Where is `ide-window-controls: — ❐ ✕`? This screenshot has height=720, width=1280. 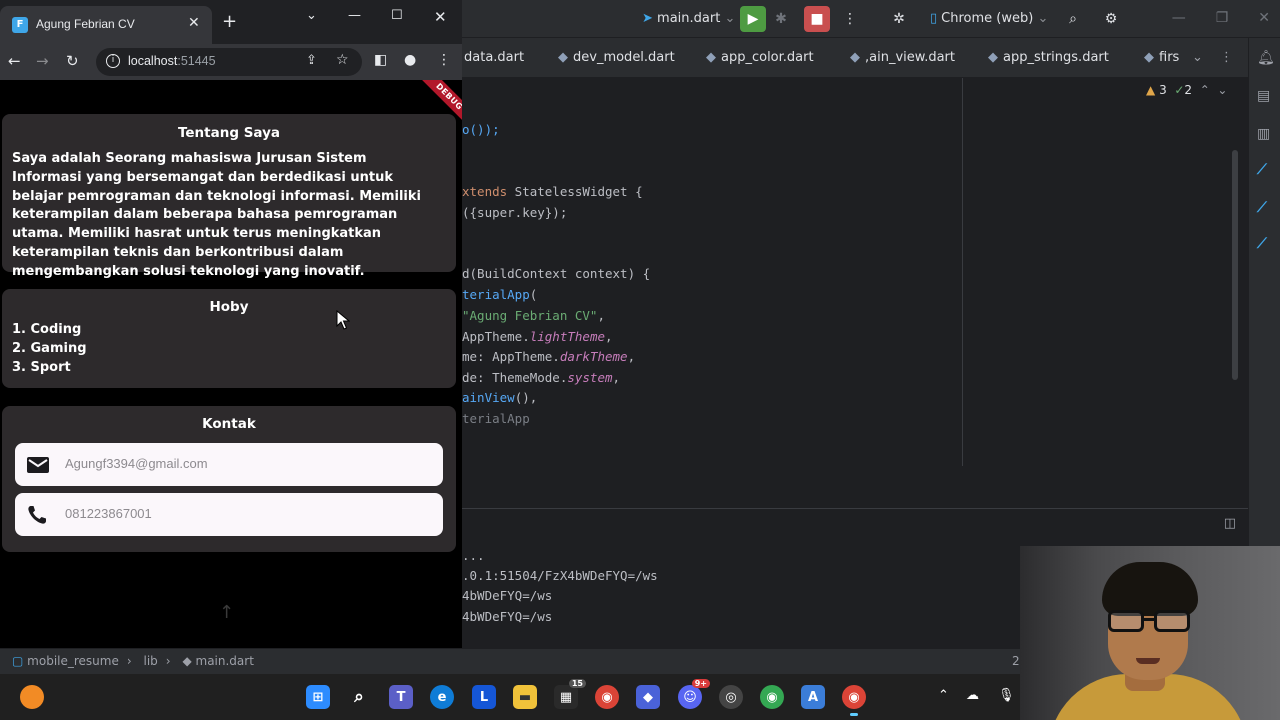
ide-window-controls: — ❐ ✕ is located at coordinates (1221, 18).